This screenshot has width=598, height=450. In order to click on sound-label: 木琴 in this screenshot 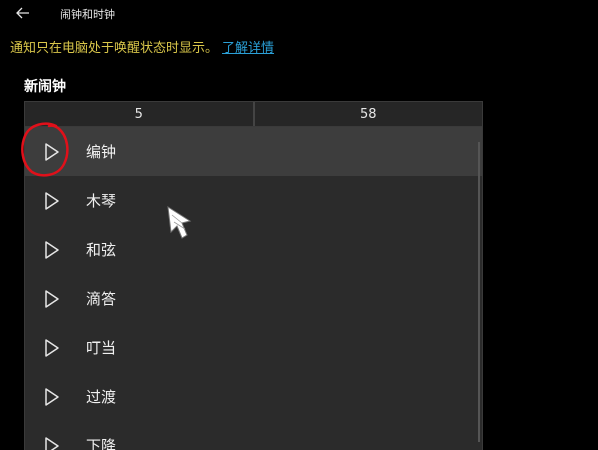, I will do `click(101, 201)`.